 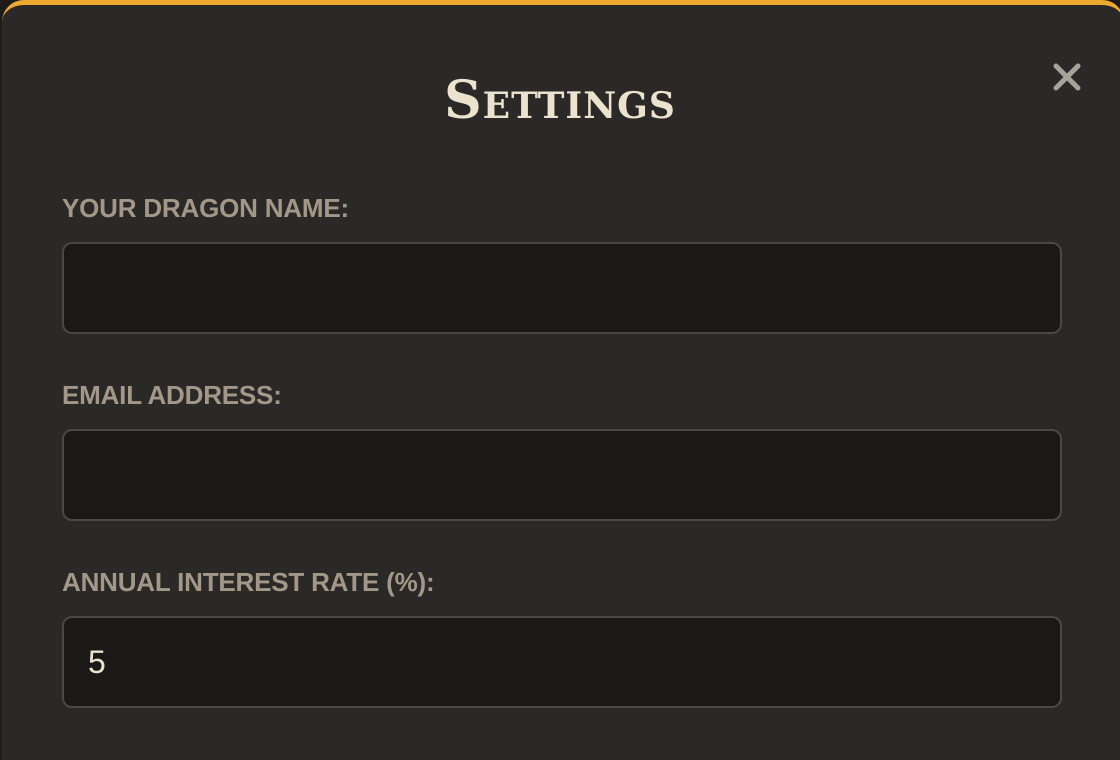 I want to click on interest-rate-input, so click(x=562, y=662).